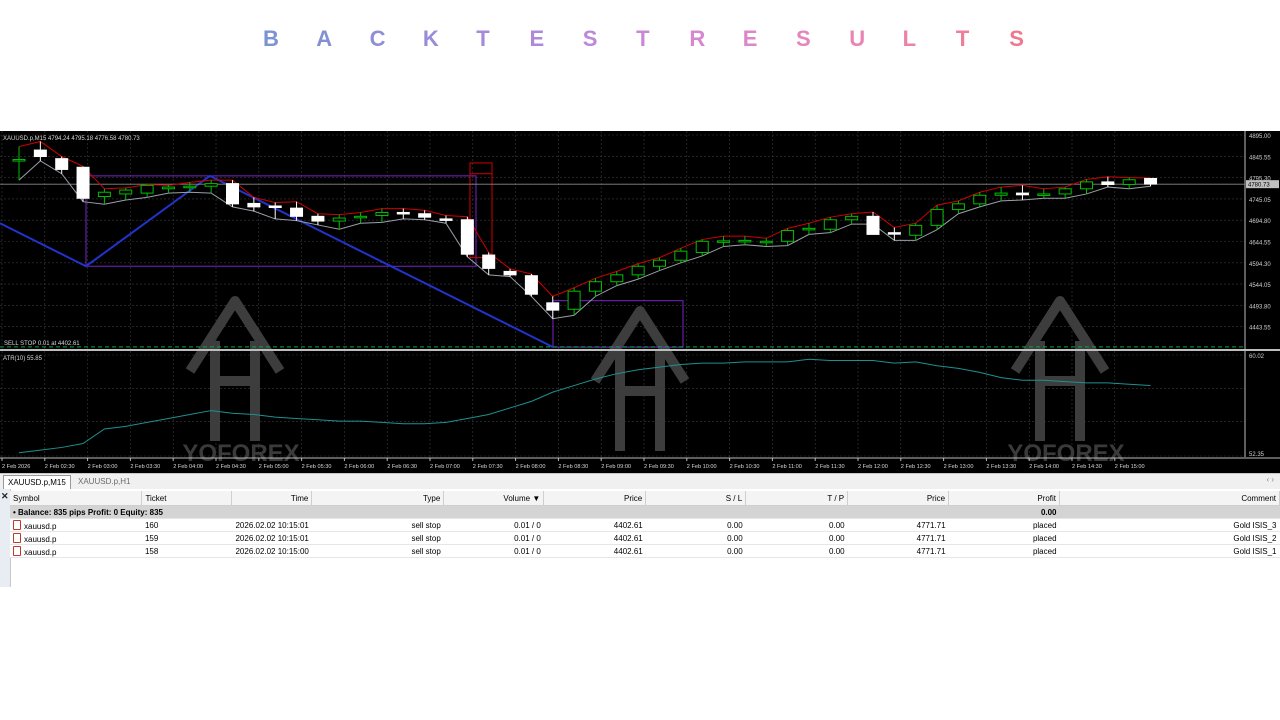 Image resolution: width=1280 pixels, height=720 pixels. I want to click on atr-tick-label: 60.02, so click(1257, 357).